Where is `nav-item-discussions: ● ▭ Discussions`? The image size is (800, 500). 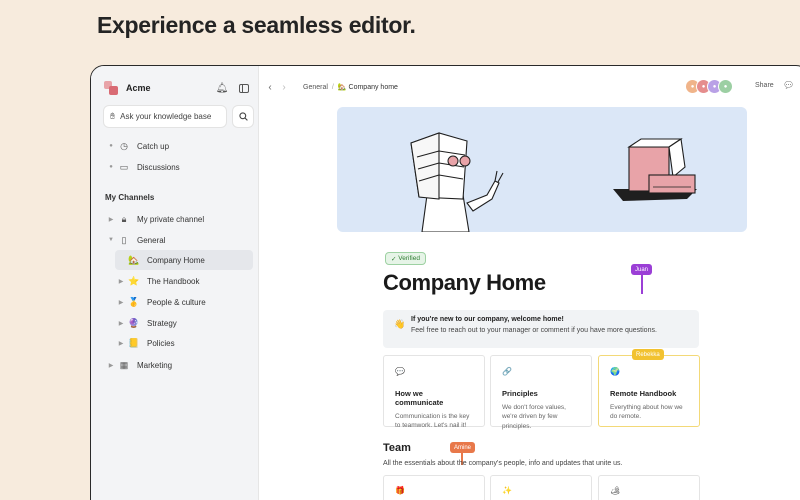 nav-item-discussions: ● ▭ Discussions is located at coordinates (179, 167).